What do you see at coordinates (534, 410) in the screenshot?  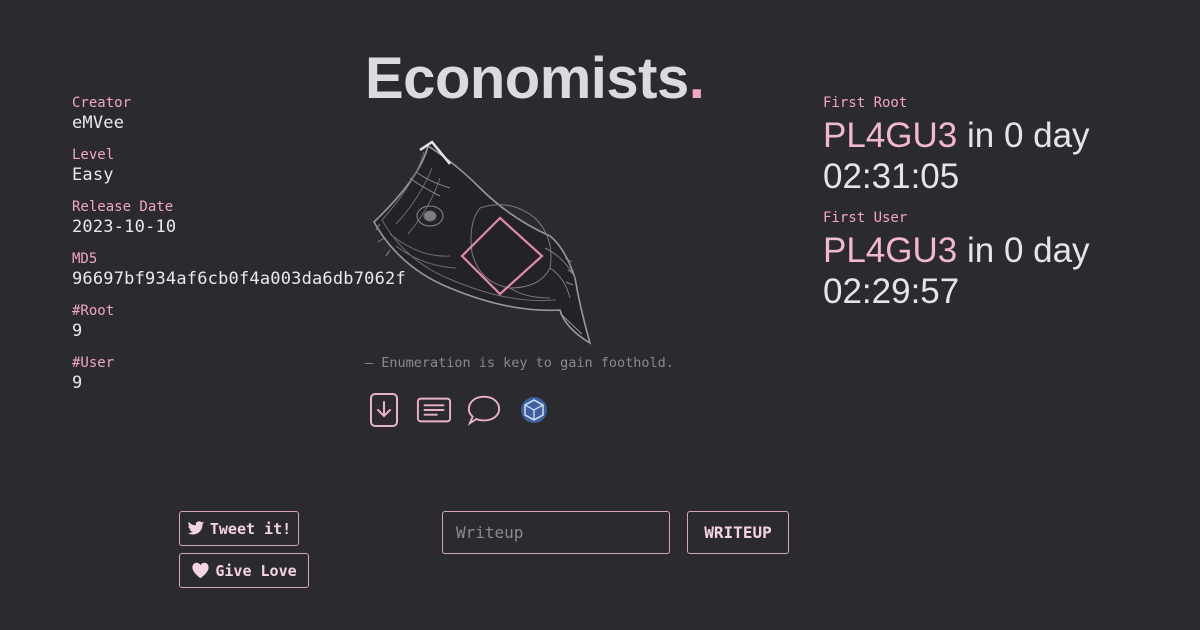 I see `cube-logo-icon` at bounding box center [534, 410].